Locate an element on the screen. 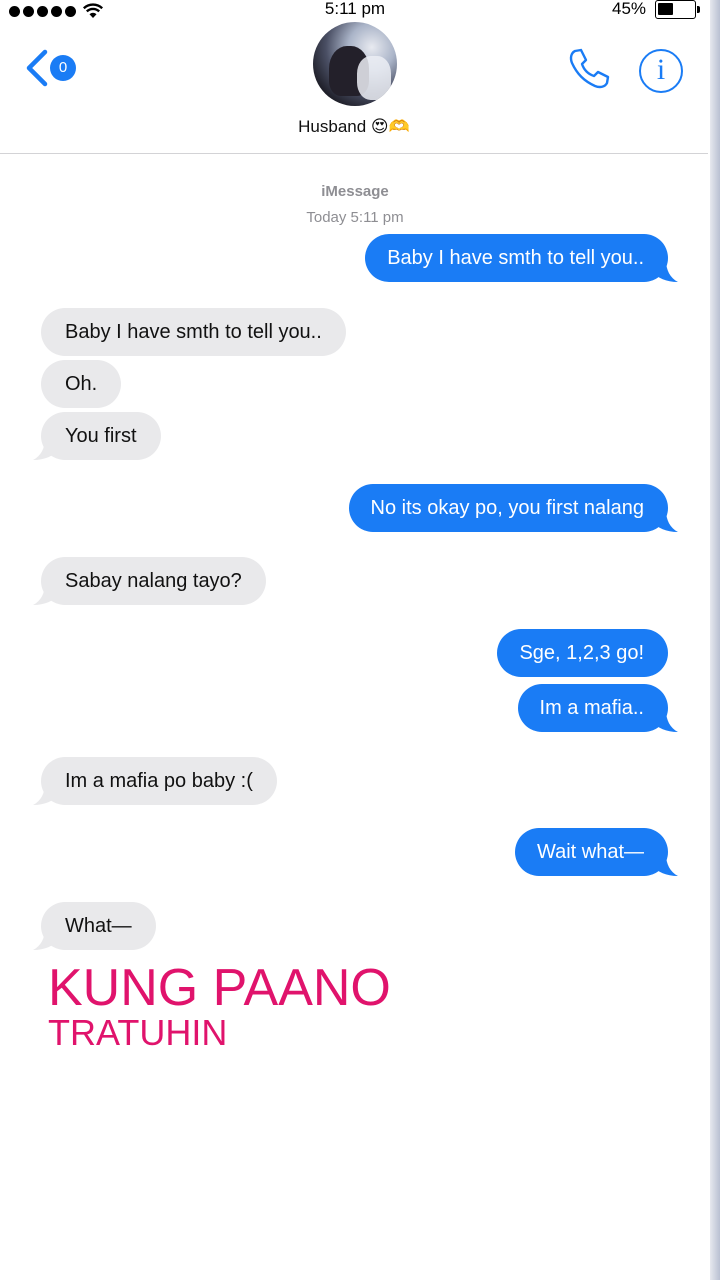 The height and width of the screenshot is (1280, 720). info-button: i is located at coordinates (661, 71).